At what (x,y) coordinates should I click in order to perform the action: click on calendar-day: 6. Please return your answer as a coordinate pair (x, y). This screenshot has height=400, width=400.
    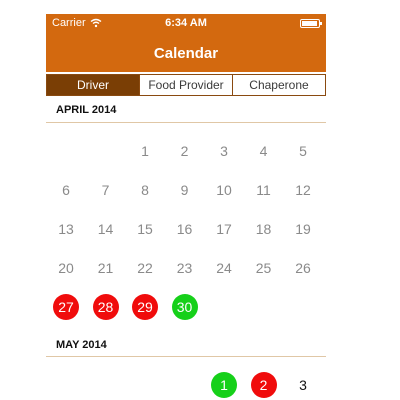
    Looking at the image, I should click on (66, 190).